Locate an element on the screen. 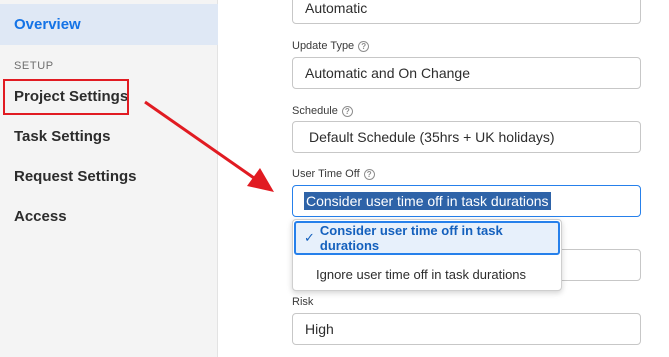 This screenshot has width=669, height=357. risk-label-text: Risk is located at coordinates (303, 302).